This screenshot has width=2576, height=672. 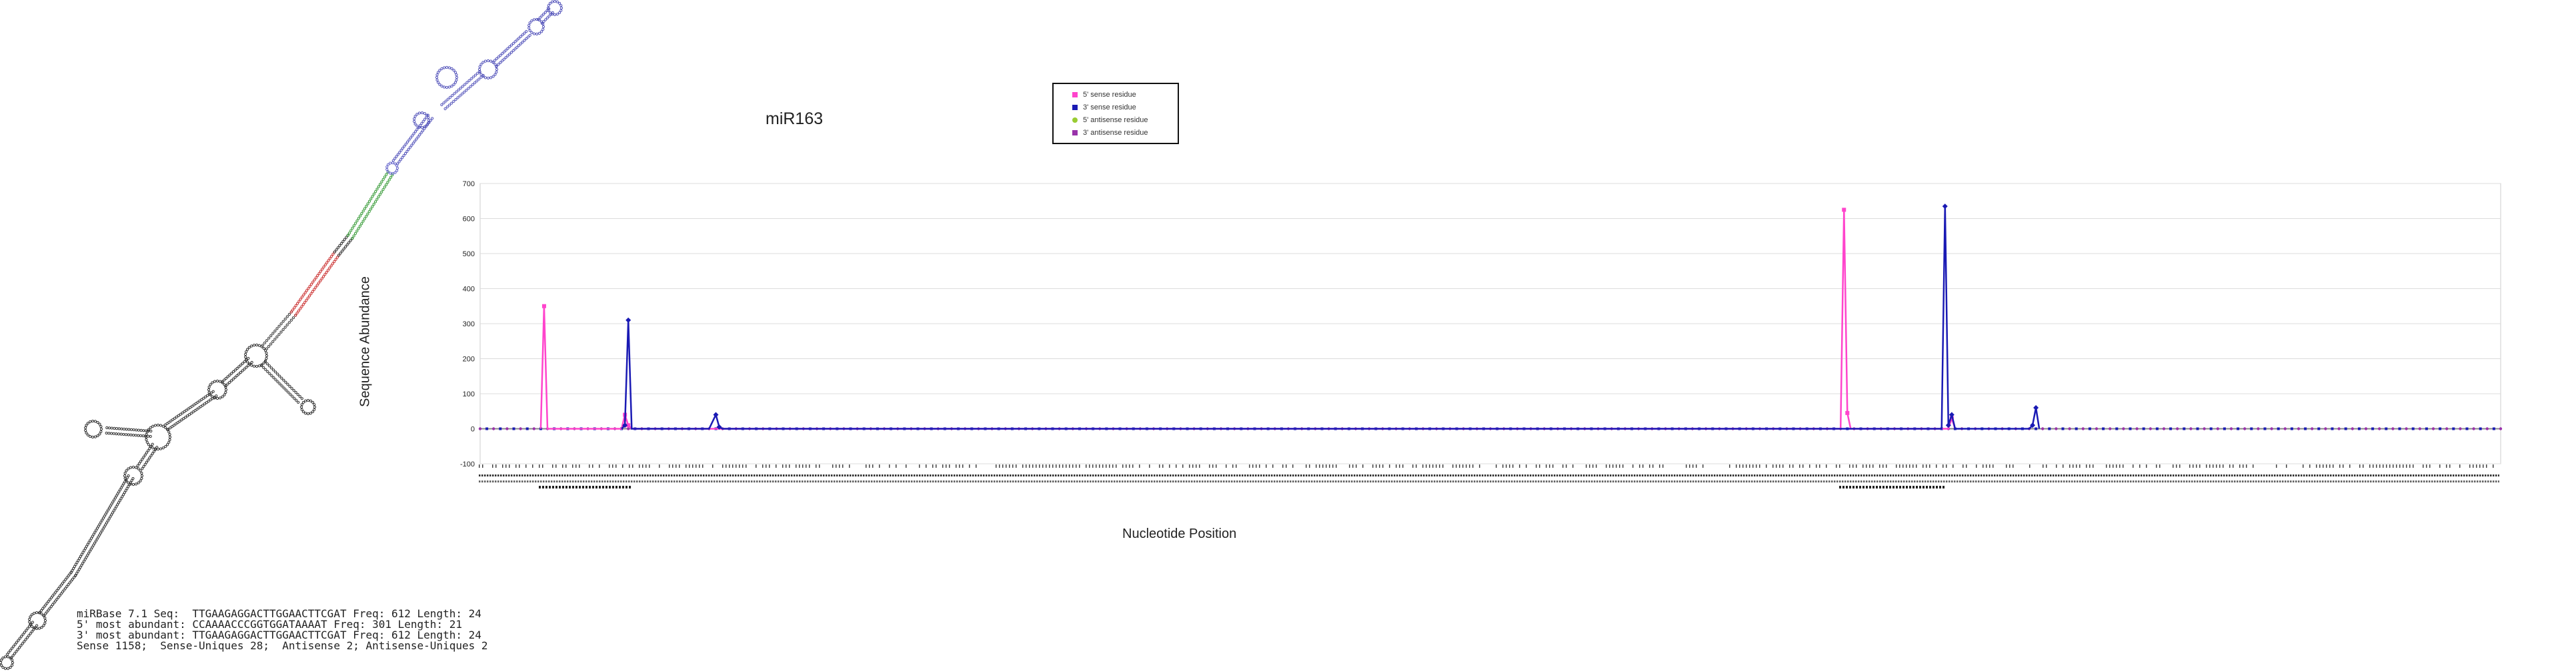 What do you see at coordinates (2258, 428) in the screenshot?
I see `baseline-point` at bounding box center [2258, 428].